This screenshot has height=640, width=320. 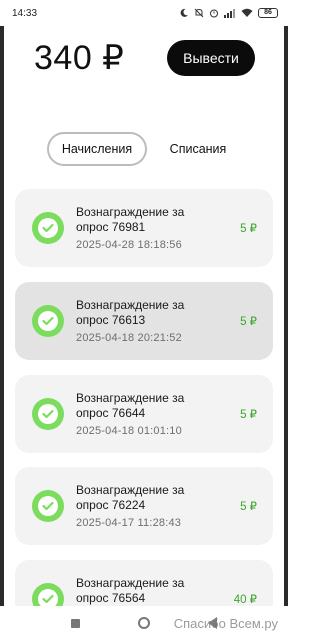 I want to click on battery-icon: 86, so click(x=268, y=13).